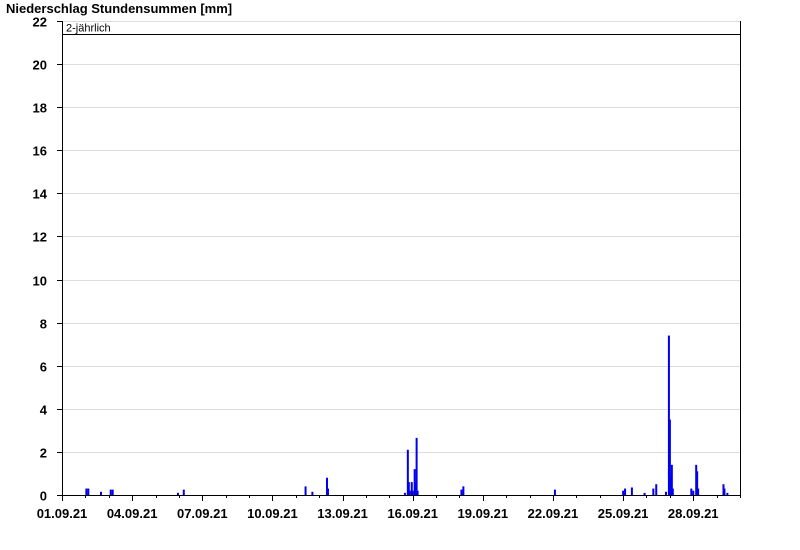 The height and width of the screenshot is (550, 800). Describe the element at coordinates (44, 410) in the screenshot. I see `y-tick-label: 4` at that location.